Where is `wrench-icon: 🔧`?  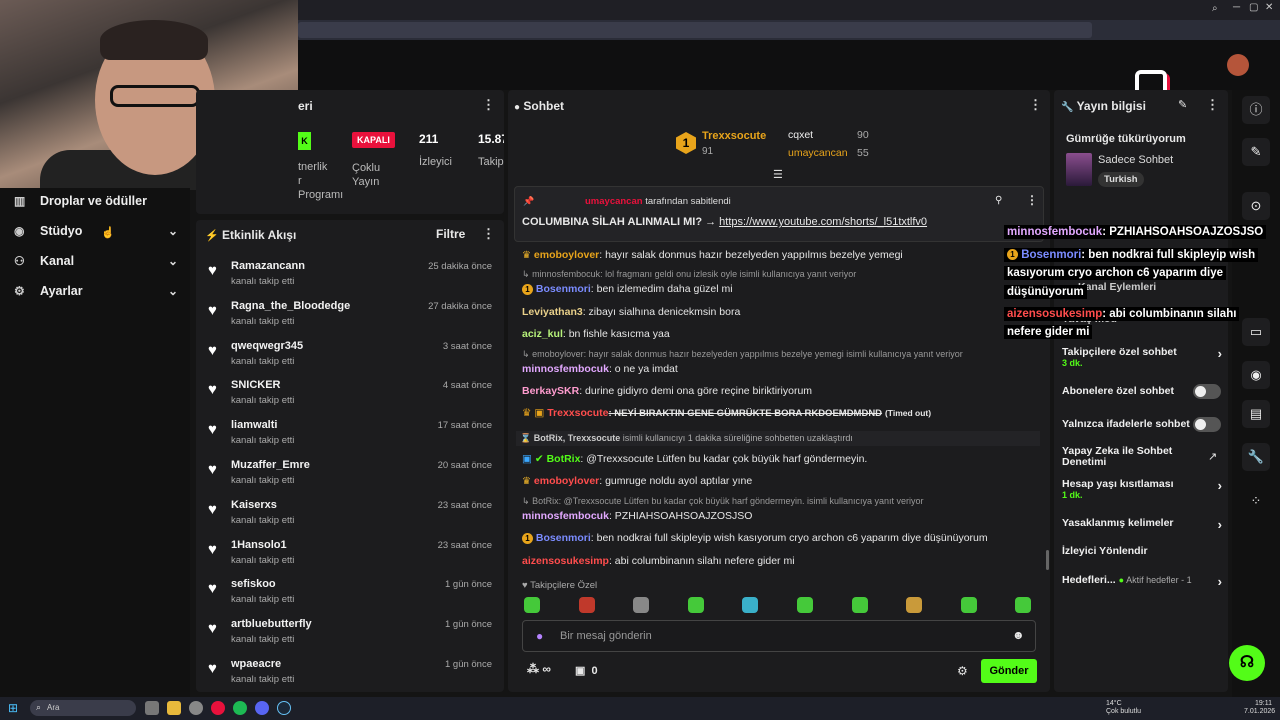
wrench-icon: 🔧 is located at coordinates (1256, 457).